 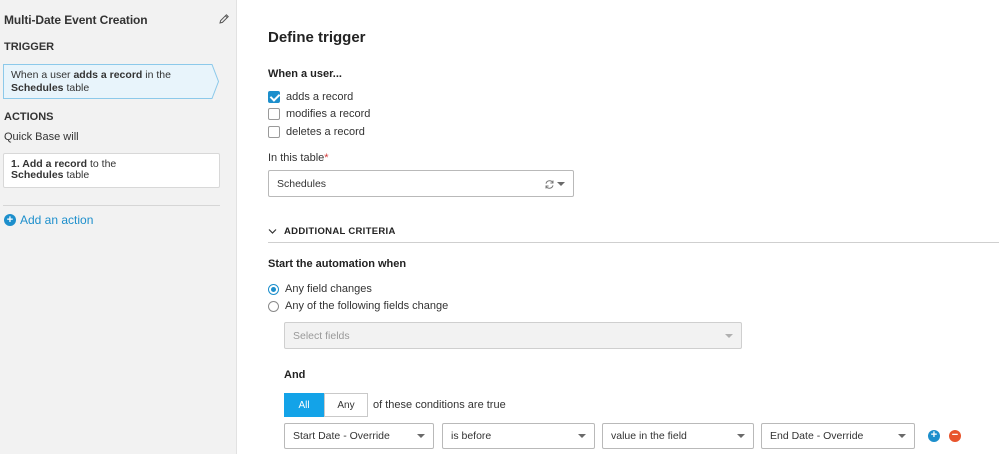 What do you see at coordinates (439, 405) in the screenshot?
I see `match-description: of these conditions are true` at bounding box center [439, 405].